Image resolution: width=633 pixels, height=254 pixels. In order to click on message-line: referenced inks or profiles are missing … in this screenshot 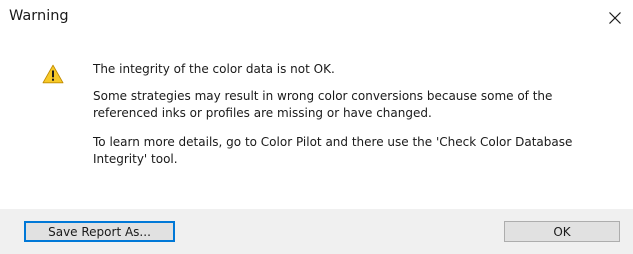, I will do `click(262, 113)`.